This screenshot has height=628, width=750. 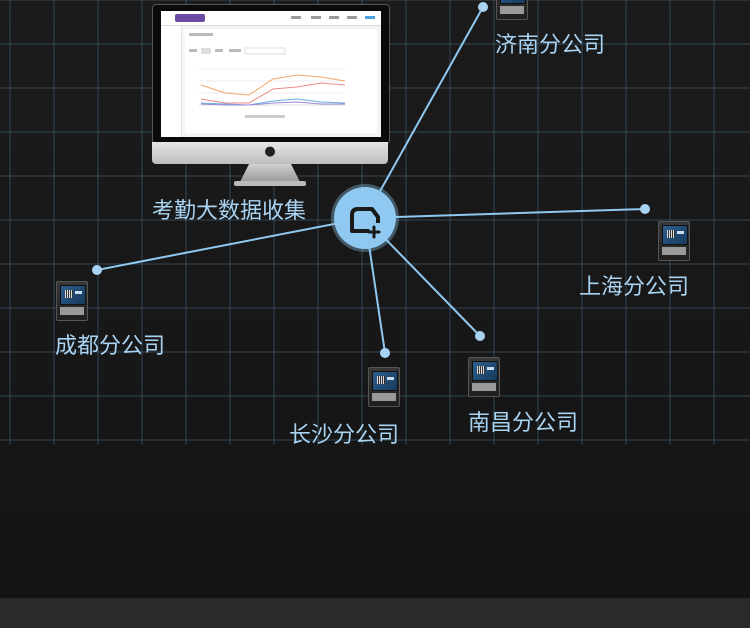 I want to click on endpoint-jinan, so click(x=483, y=7).